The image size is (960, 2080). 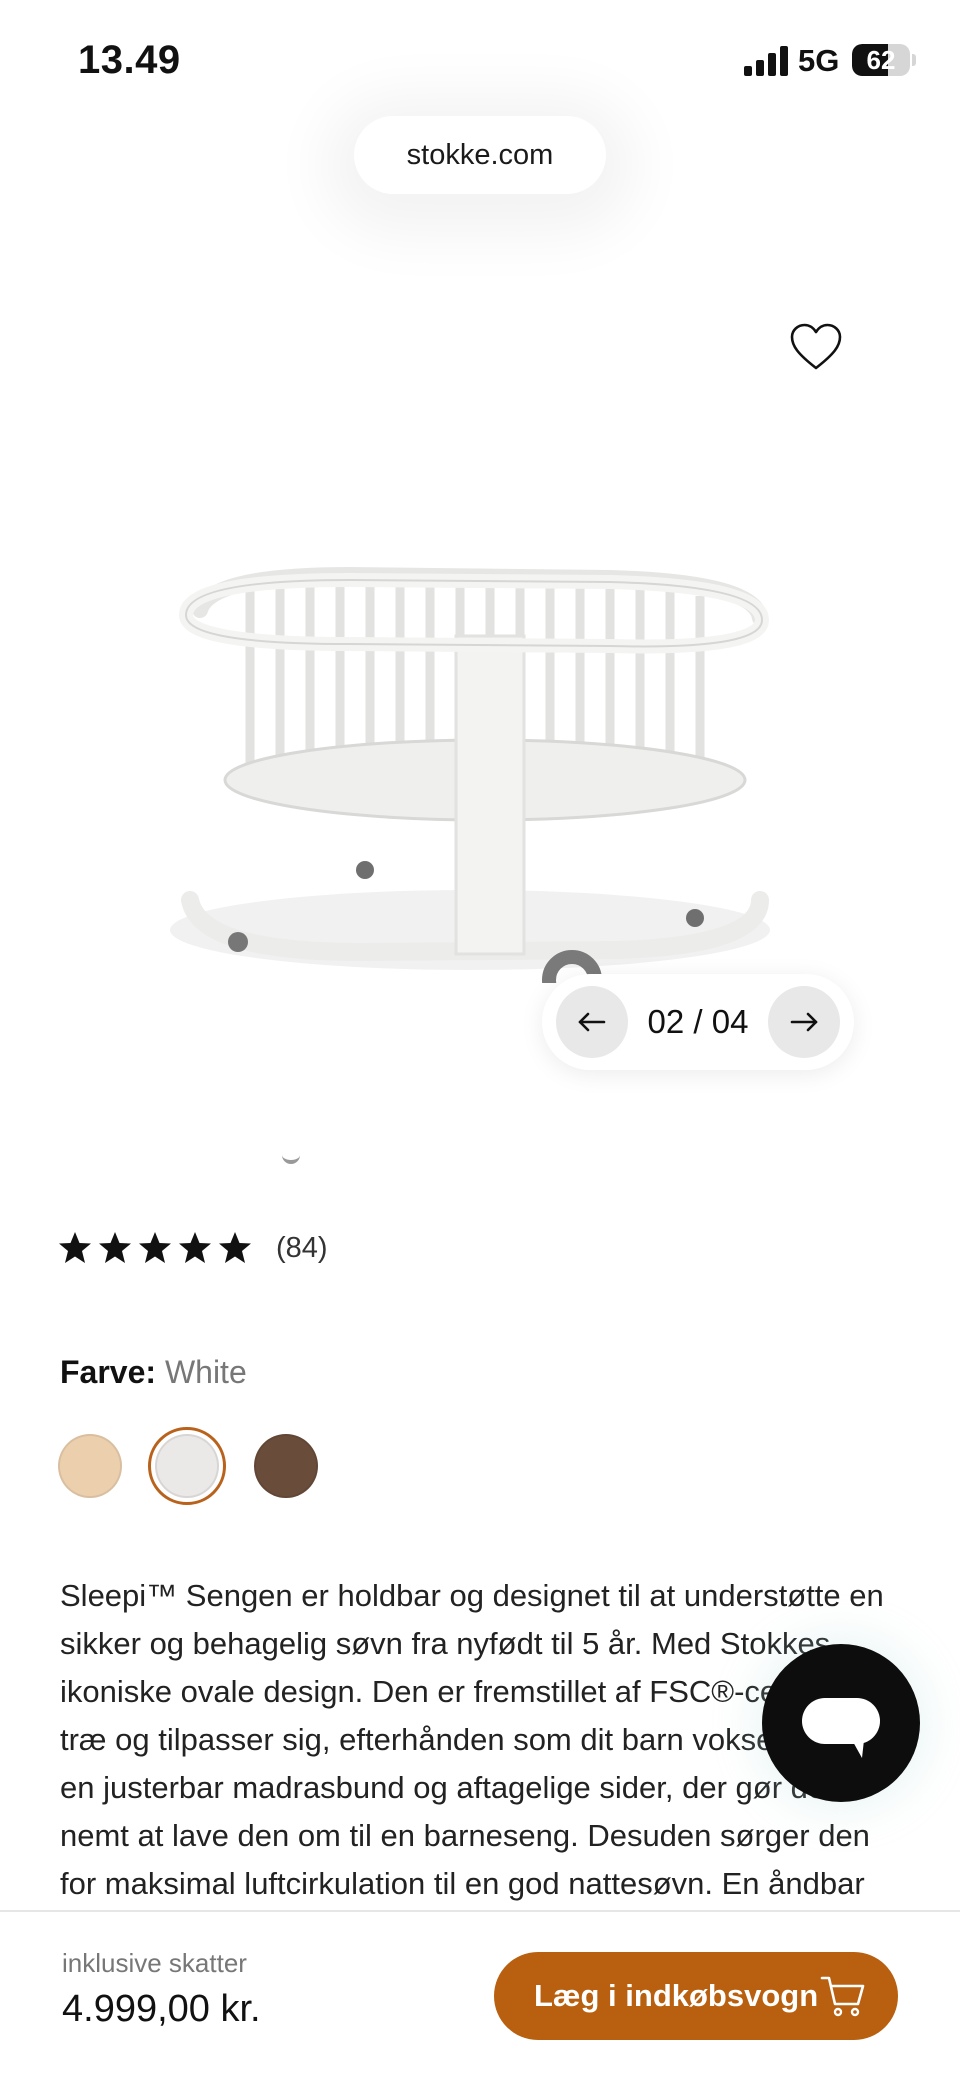 I want to click on rating-stars, so click(x=155, y=1248).